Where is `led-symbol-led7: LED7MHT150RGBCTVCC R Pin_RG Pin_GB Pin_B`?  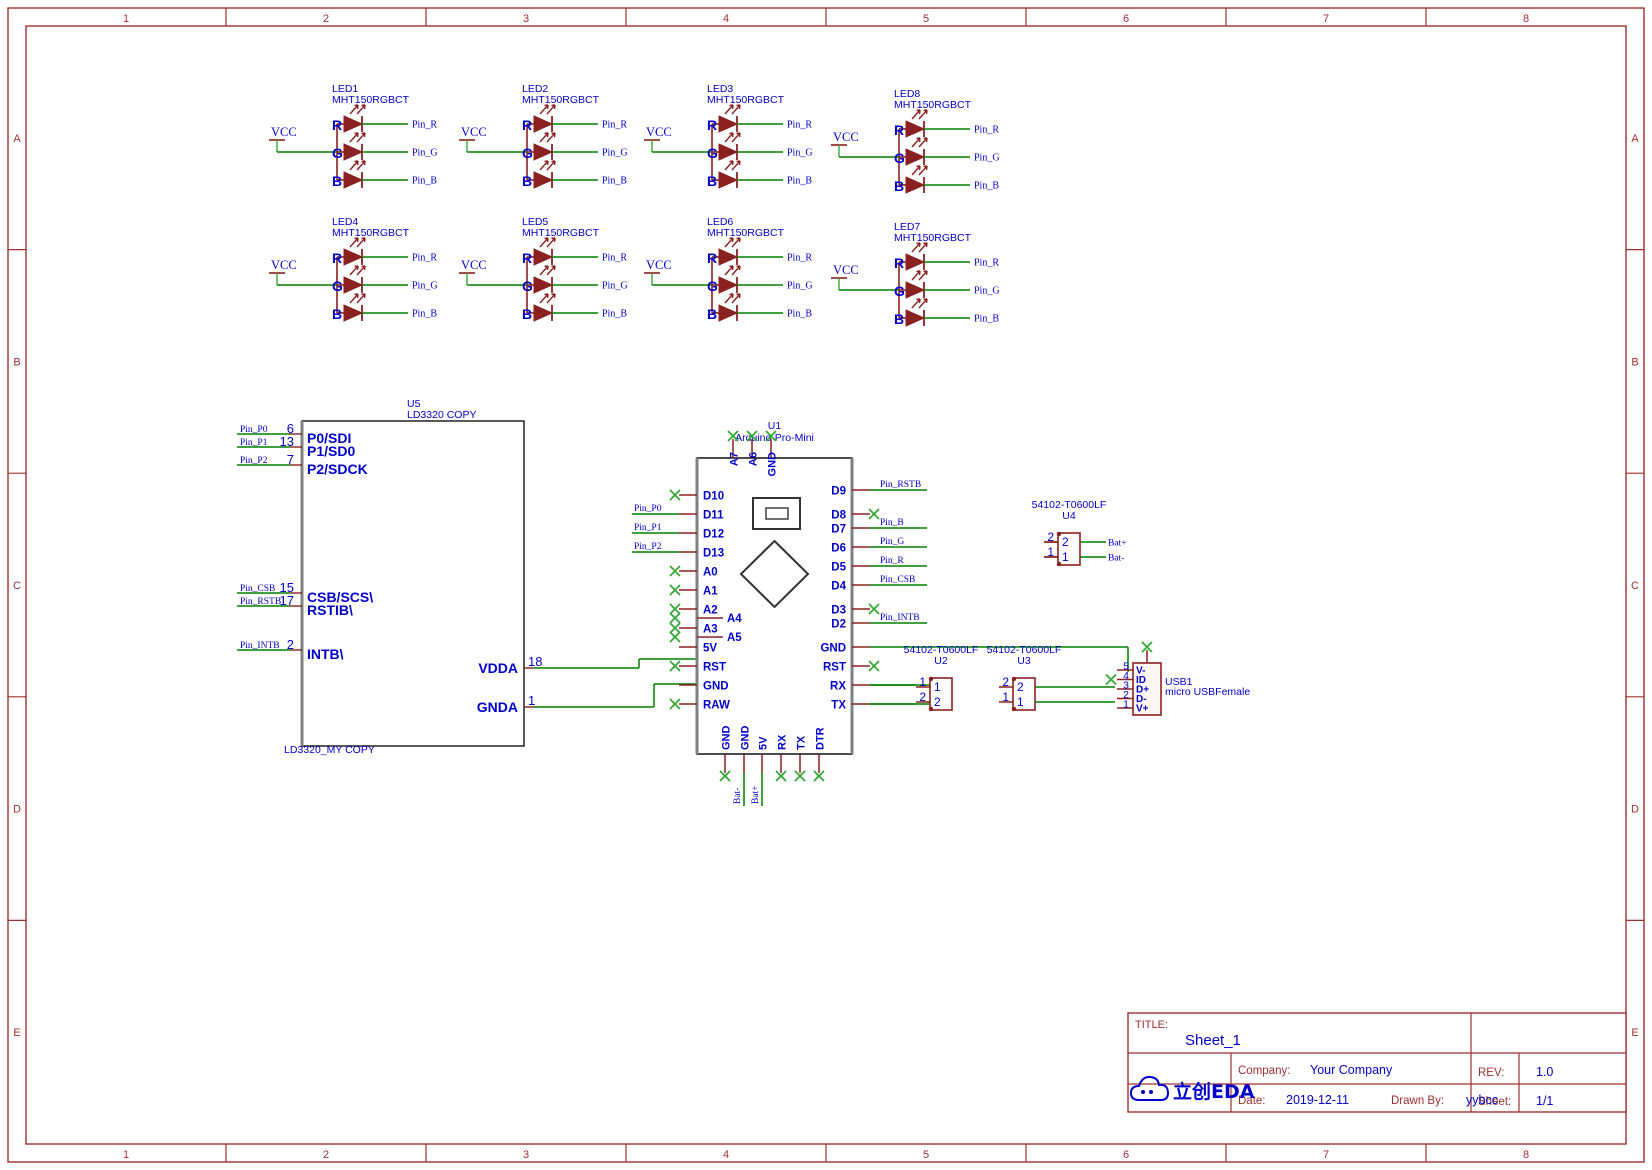
led-symbol-led7: LED7MHT150RGBCTVCC R Pin_RG Pin_GB Pin_B is located at coordinates (915, 274).